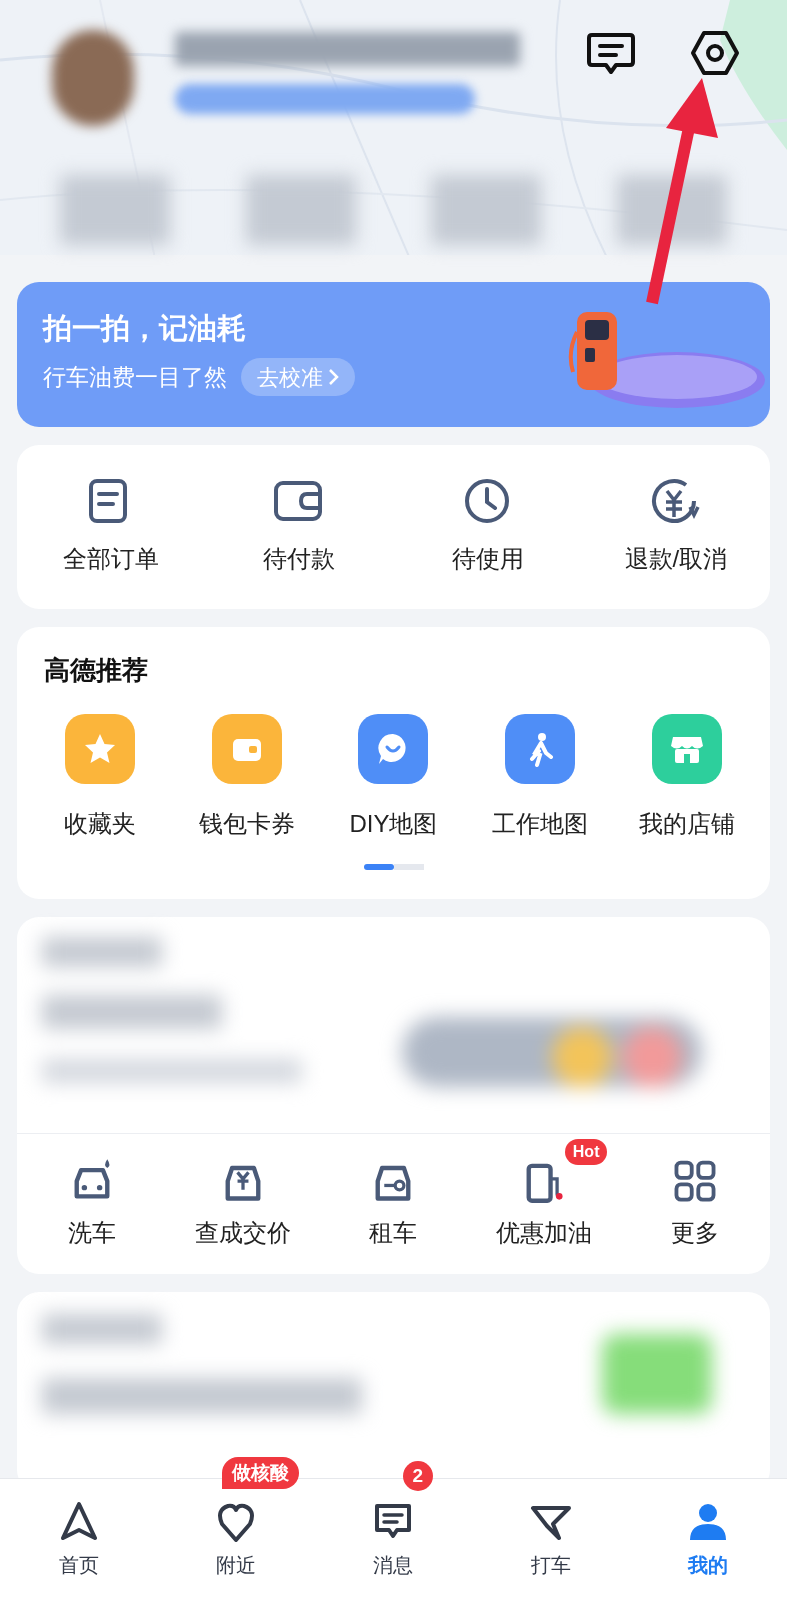 This screenshot has height=1600, width=787. Describe the element at coordinates (236, 1539) in the screenshot. I see `nav-tab: 附近` at that location.